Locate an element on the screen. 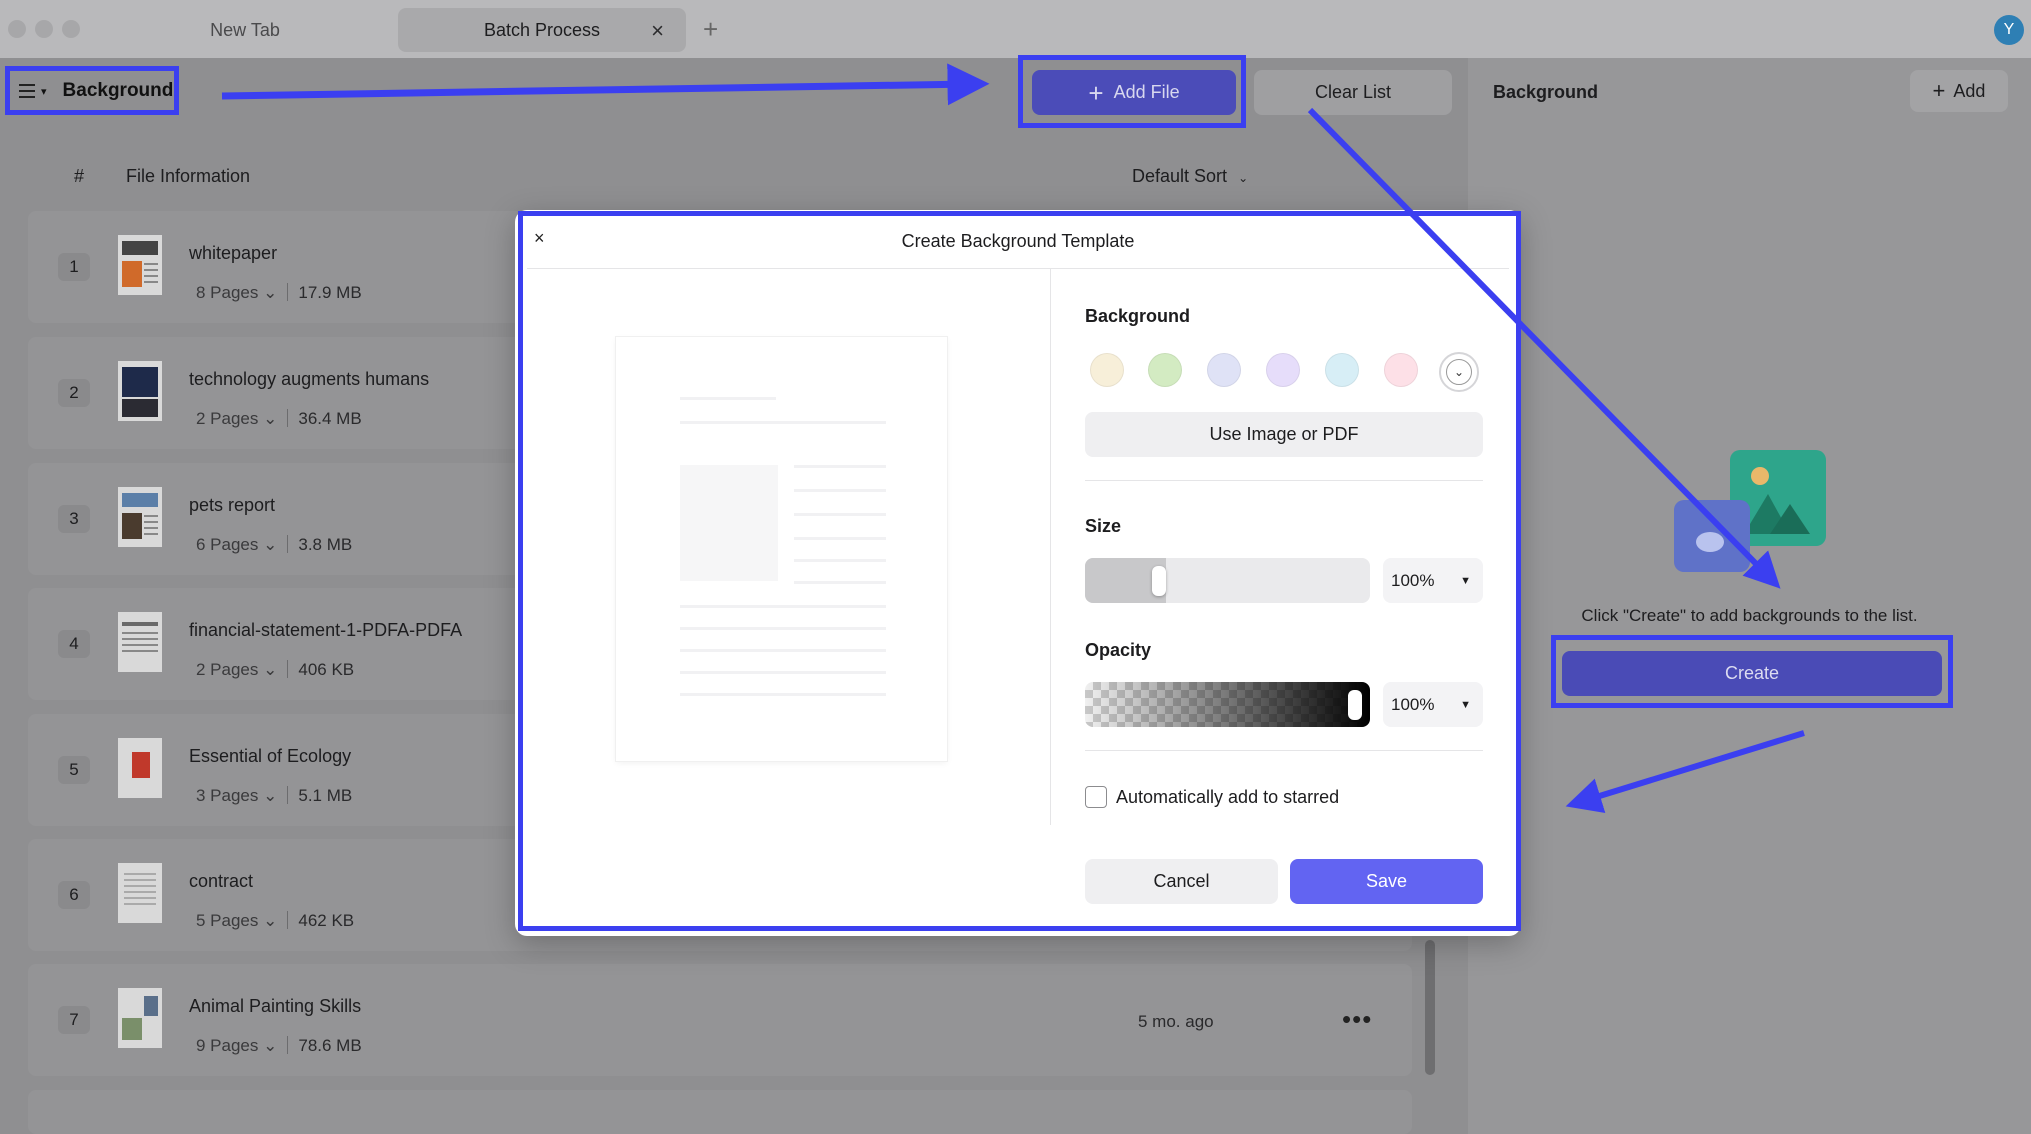 This screenshot has height=1134, width=2031. arrow-to-add-file is located at coordinates (605, 84).